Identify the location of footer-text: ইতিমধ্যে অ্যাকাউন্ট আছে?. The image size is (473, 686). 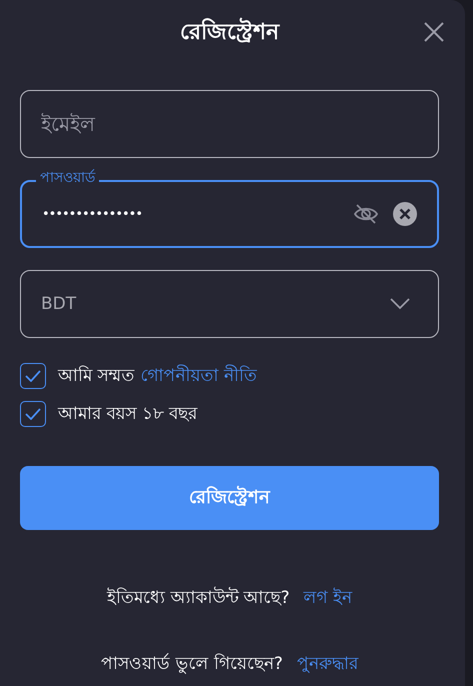
(198, 598).